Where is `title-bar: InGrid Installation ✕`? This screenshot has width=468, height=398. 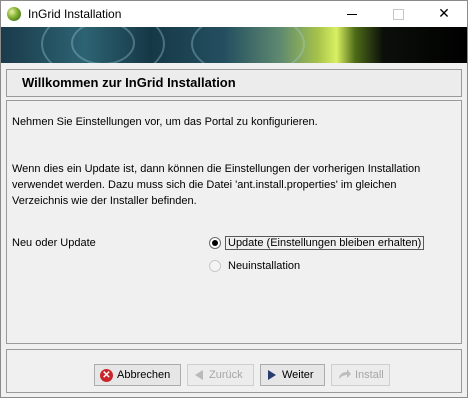 title-bar: InGrid Installation ✕ is located at coordinates (234, 14).